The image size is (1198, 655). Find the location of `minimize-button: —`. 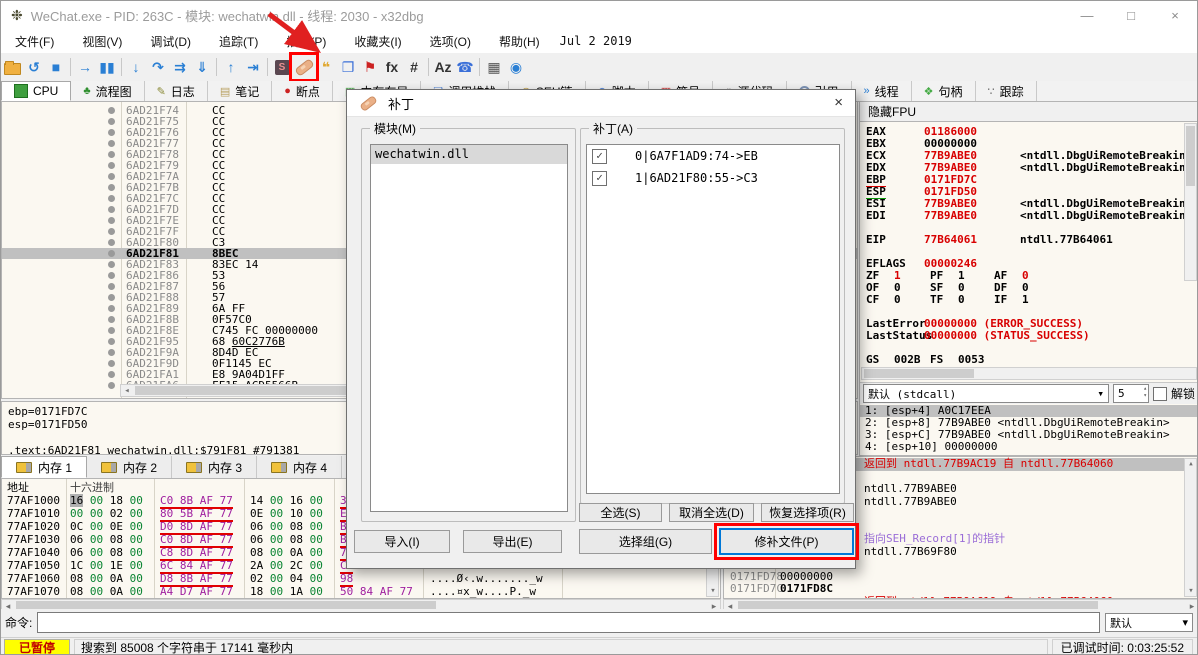

minimize-button: — is located at coordinates (1087, 15).